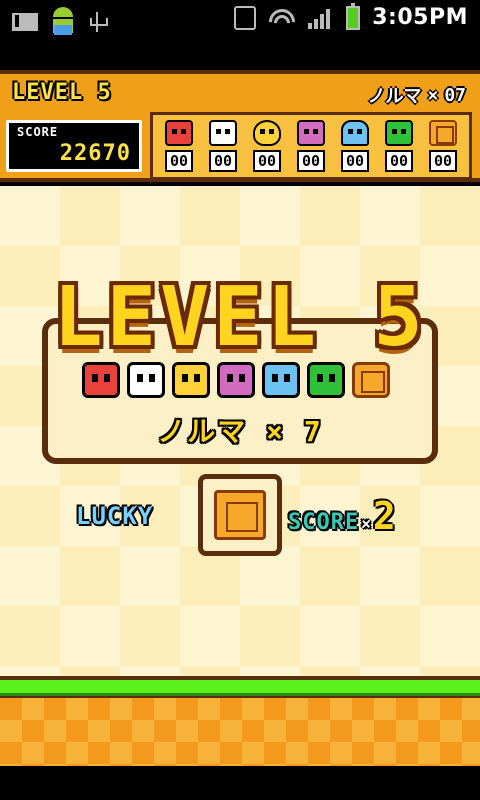 The height and width of the screenshot is (800, 480). Describe the element at coordinates (62, 92) in the screenshot. I see `header-level: LEVEL 5` at that location.